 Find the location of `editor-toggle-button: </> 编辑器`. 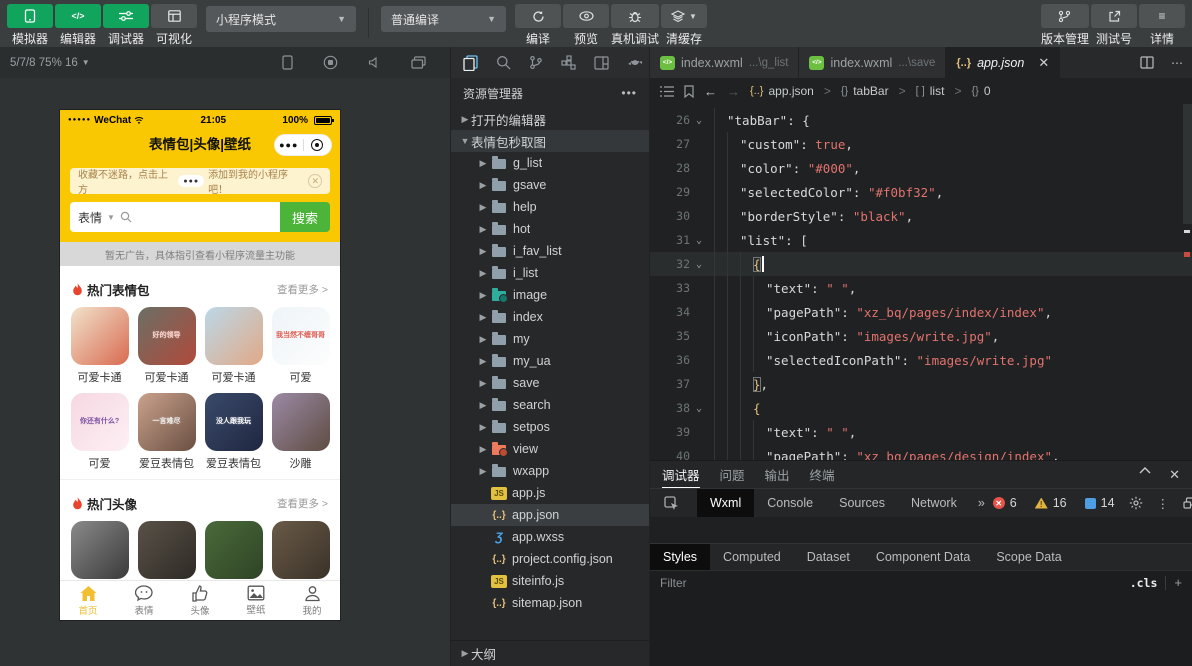

editor-toggle-button: </> 编辑器 is located at coordinates (78, 25).